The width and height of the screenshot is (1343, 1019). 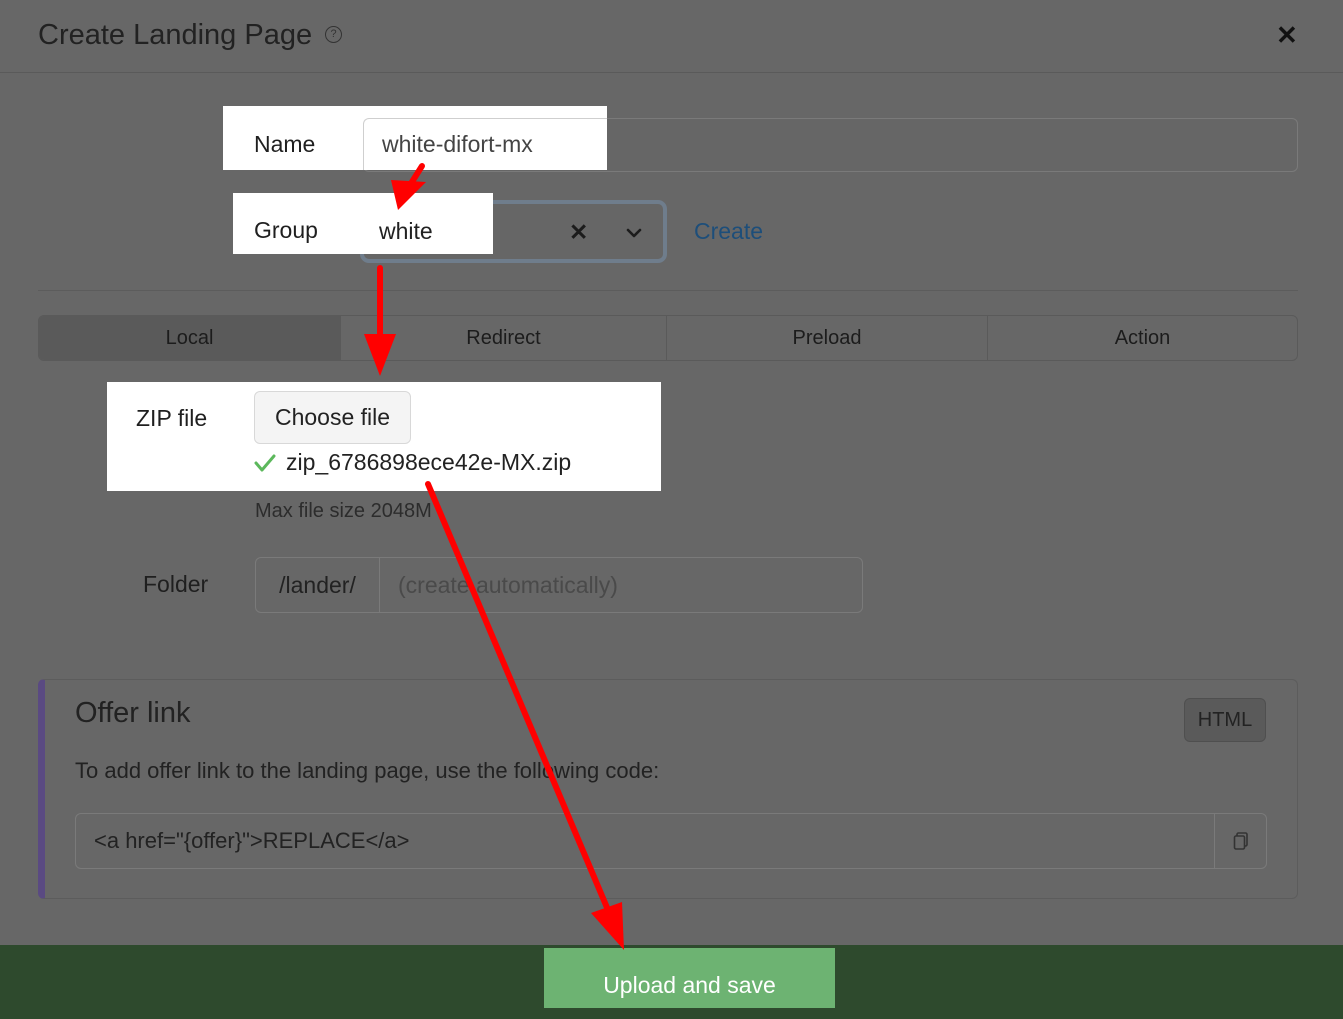 I want to click on choose-file-button: Choose file, so click(x=332, y=417).